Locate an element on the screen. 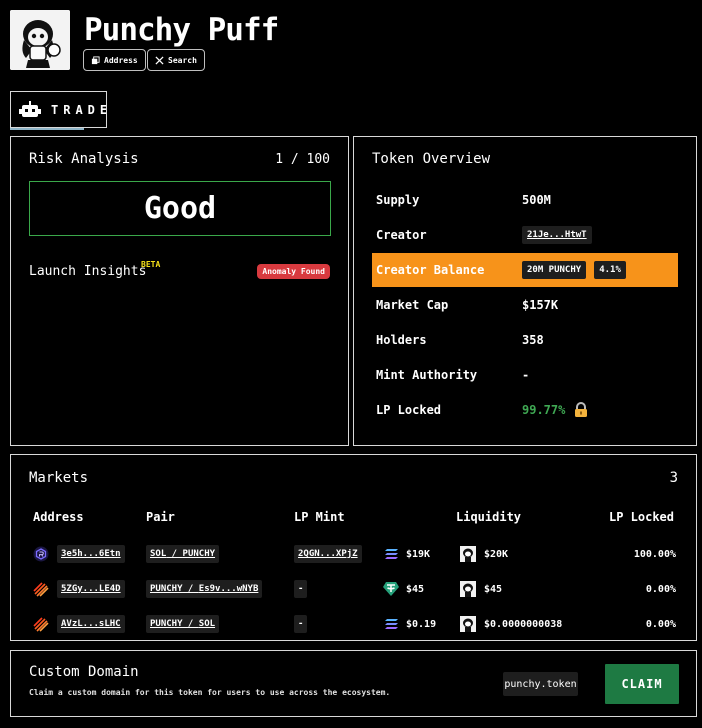  lock-icon is located at coordinates (581, 410).